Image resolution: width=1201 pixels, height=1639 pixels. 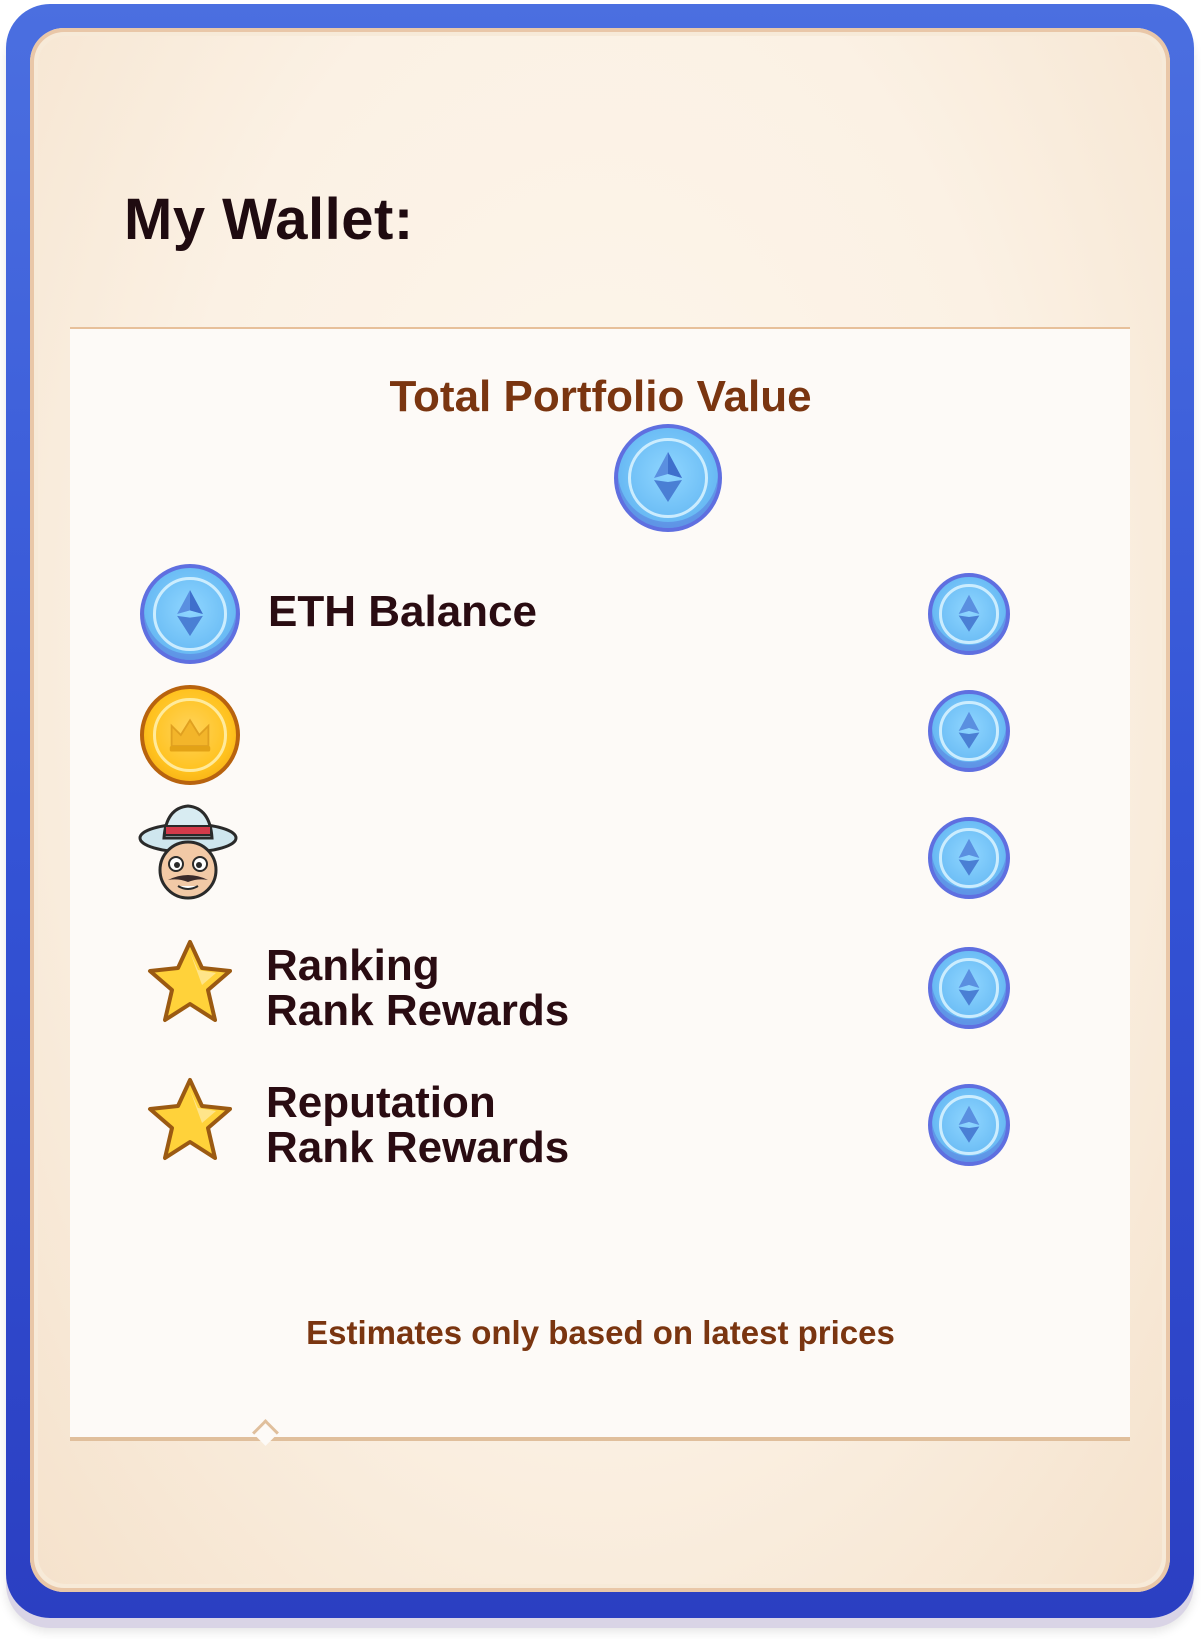 What do you see at coordinates (600, 1332) in the screenshot?
I see `estimates-footnote: Estimates only based on latest prices` at bounding box center [600, 1332].